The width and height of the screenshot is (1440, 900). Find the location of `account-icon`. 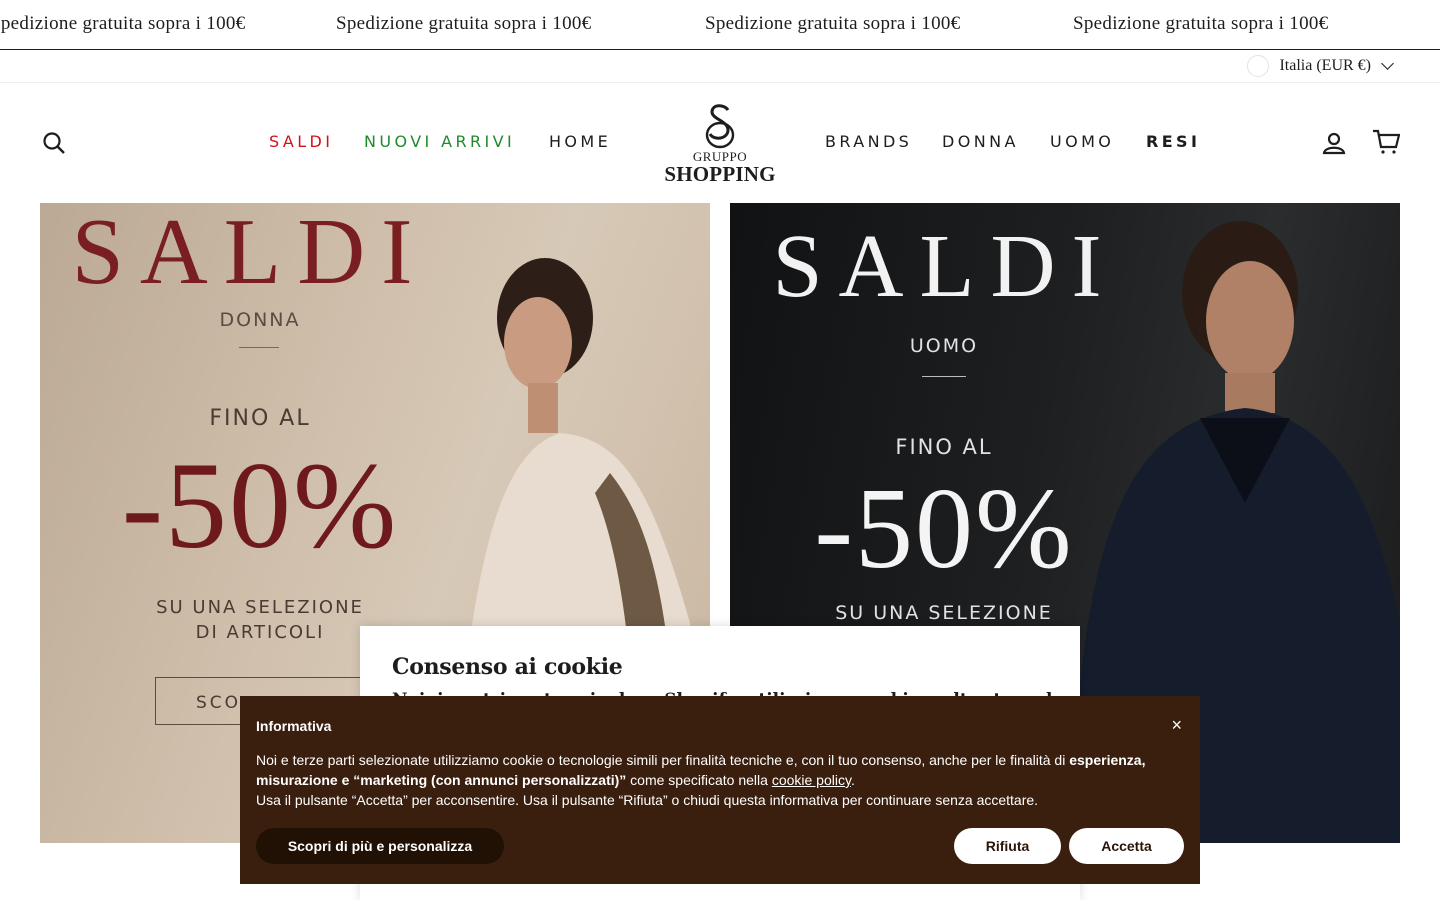

account-icon is located at coordinates (1334, 143).